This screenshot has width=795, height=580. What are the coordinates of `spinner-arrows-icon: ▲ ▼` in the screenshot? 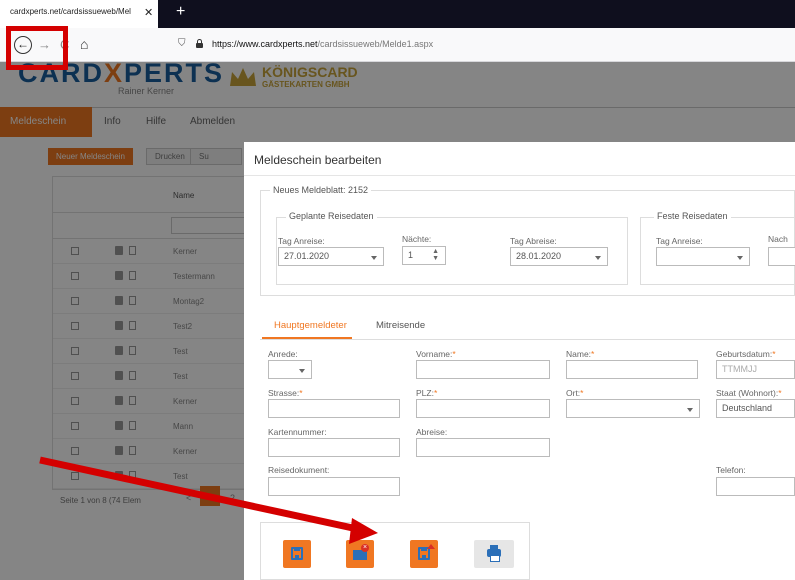 It's located at (435, 255).